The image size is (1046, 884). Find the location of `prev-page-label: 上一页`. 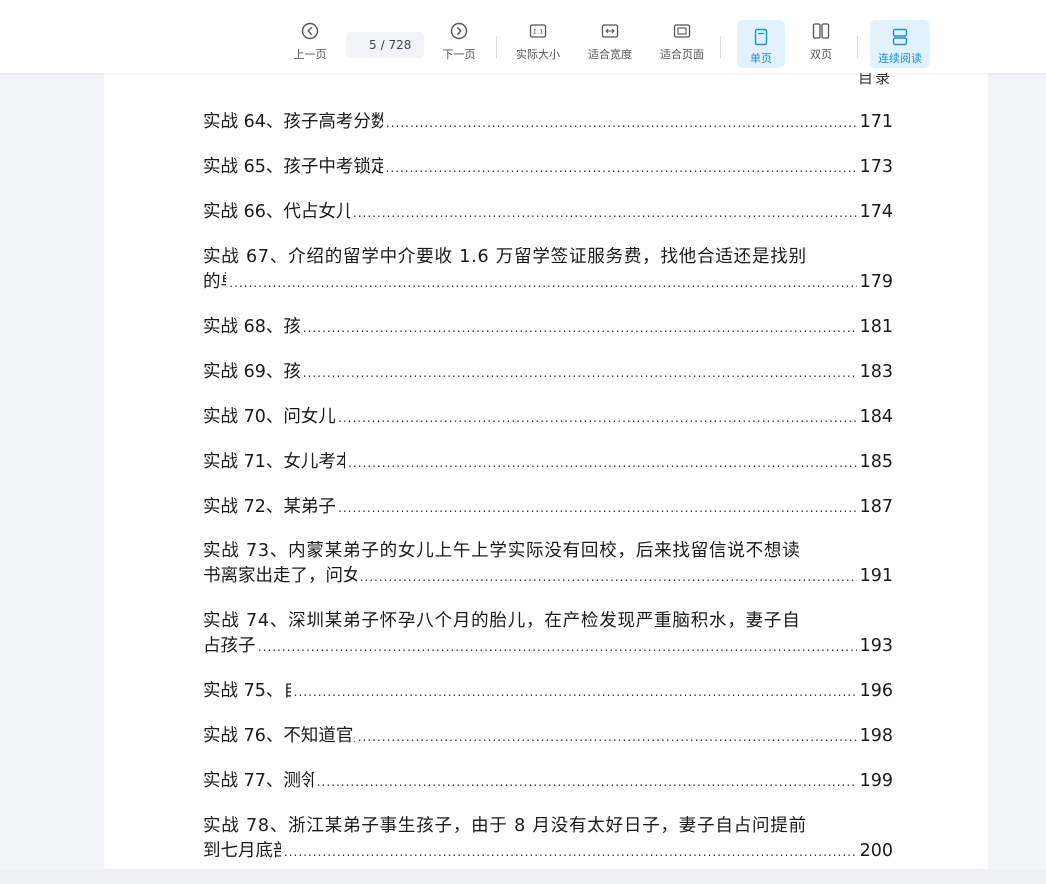

prev-page-label: 上一页 is located at coordinates (310, 54).